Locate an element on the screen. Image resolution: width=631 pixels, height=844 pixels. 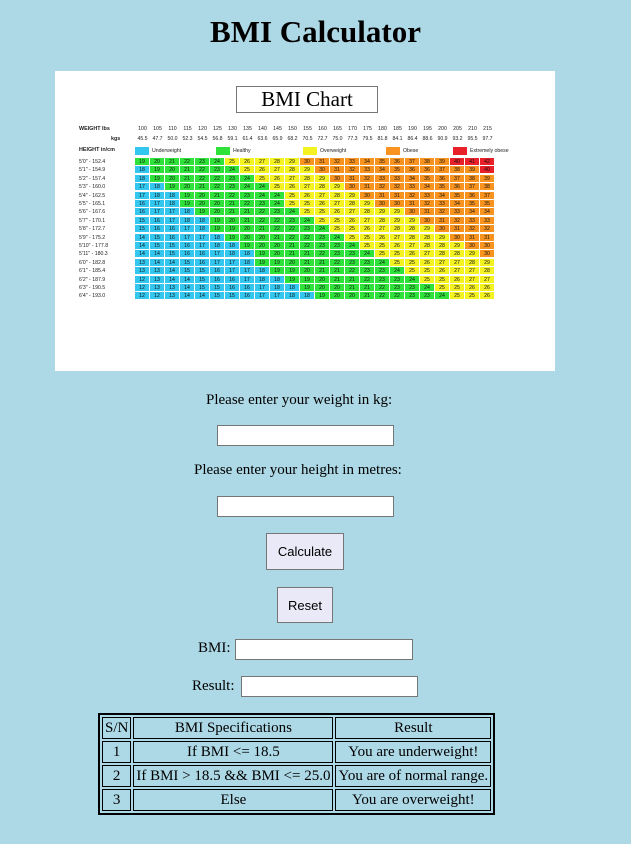
table-header-row: S/N BMI Specifications Result is located at coordinates (297, 728).